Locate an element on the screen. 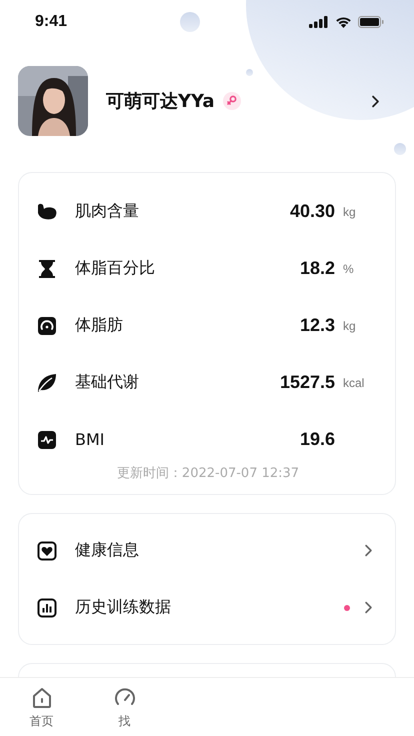  status-time: 9:41 is located at coordinates (51, 22).